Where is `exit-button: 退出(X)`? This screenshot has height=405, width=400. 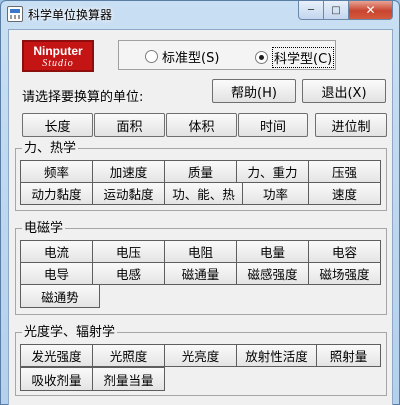
exit-button: 退出(X) is located at coordinates (344, 91).